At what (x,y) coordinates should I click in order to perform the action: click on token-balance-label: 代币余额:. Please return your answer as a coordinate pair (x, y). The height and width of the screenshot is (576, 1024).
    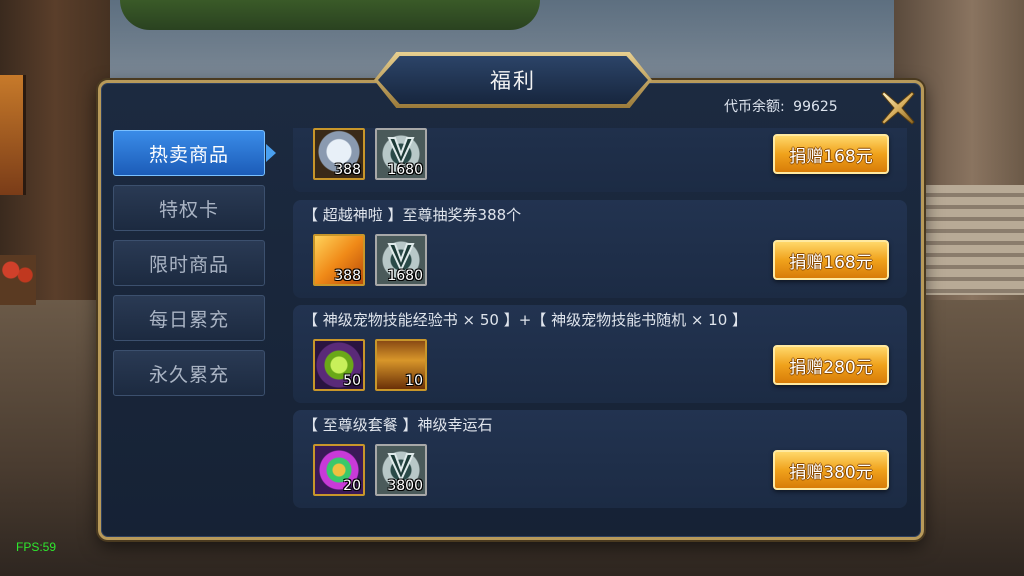
    Looking at the image, I should click on (754, 107).